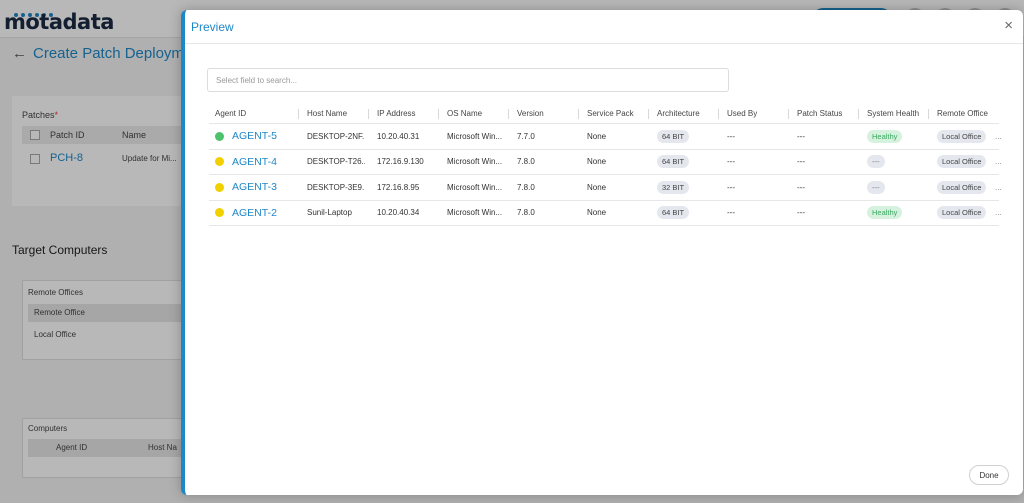 The image size is (1024, 503). What do you see at coordinates (19, 53) in the screenshot?
I see `back-arrow-icon: ←` at bounding box center [19, 53].